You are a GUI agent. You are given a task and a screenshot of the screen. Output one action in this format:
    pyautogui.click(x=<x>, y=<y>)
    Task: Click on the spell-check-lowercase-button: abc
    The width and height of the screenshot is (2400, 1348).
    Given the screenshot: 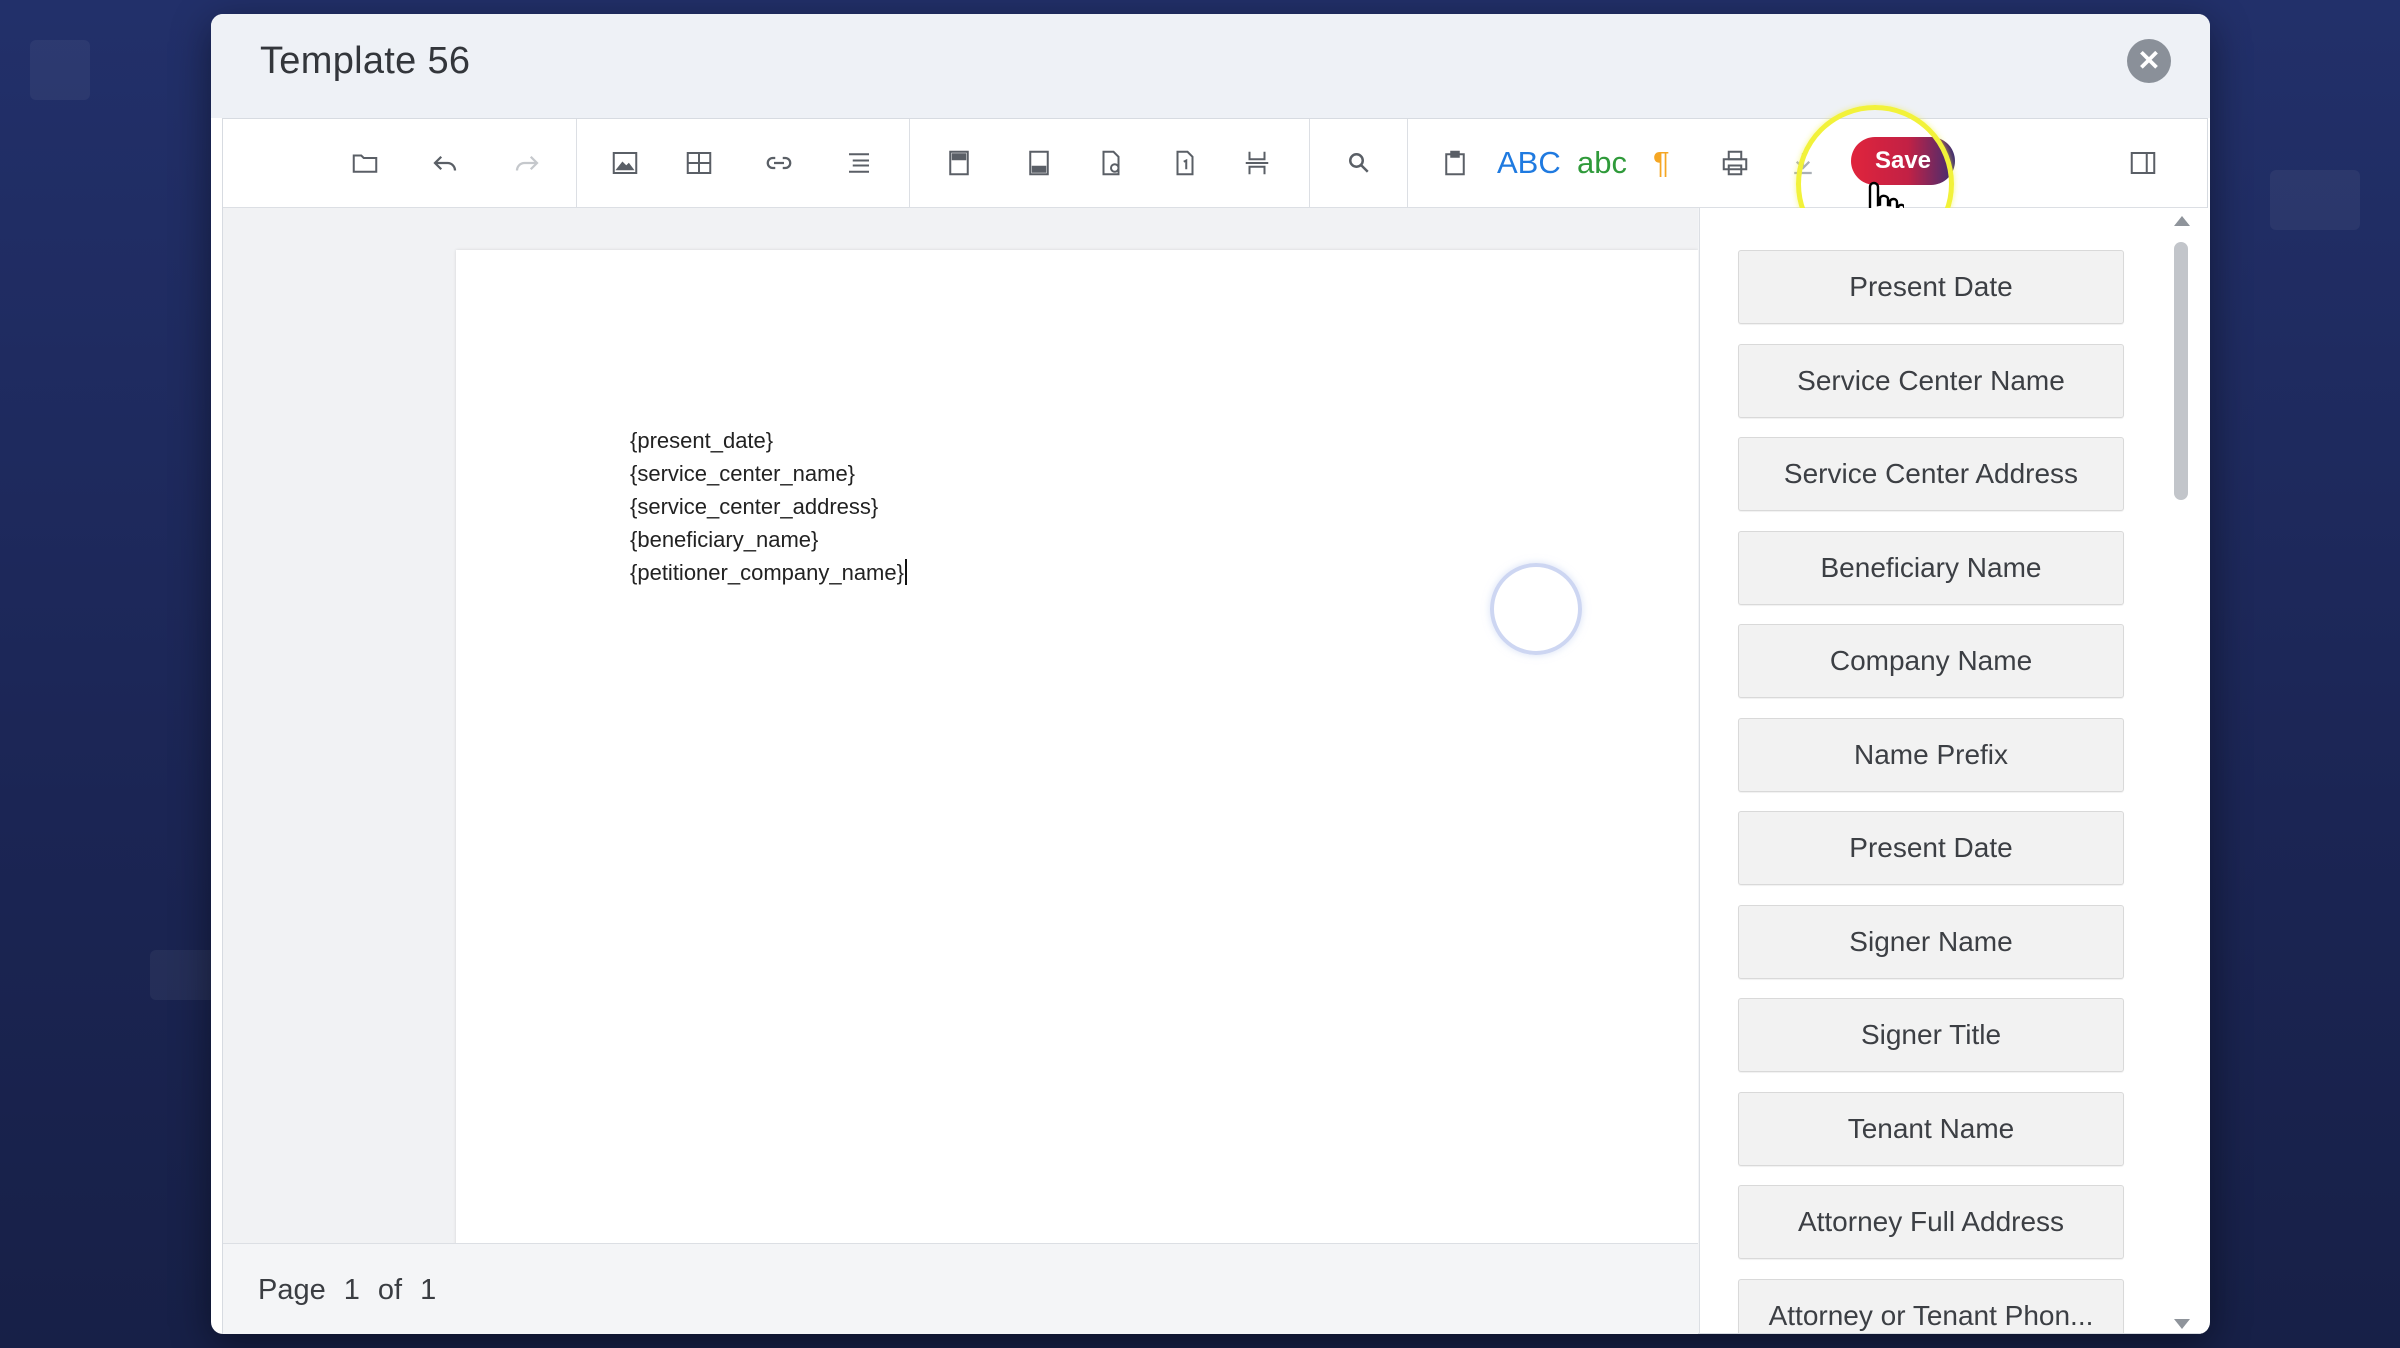 What is the action you would take?
    pyautogui.click(x=1602, y=163)
    